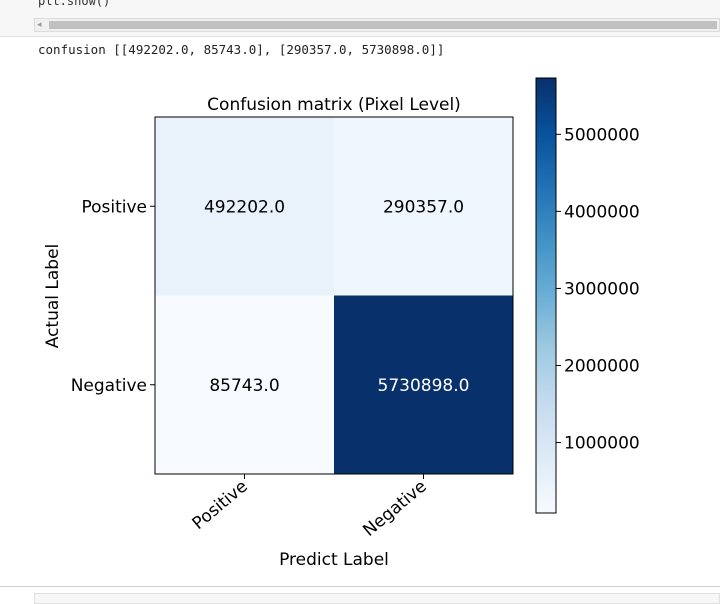  What do you see at coordinates (423, 207) in the screenshot?
I see `cell-value-label: 290357.0` at bounding box center [423, 207].